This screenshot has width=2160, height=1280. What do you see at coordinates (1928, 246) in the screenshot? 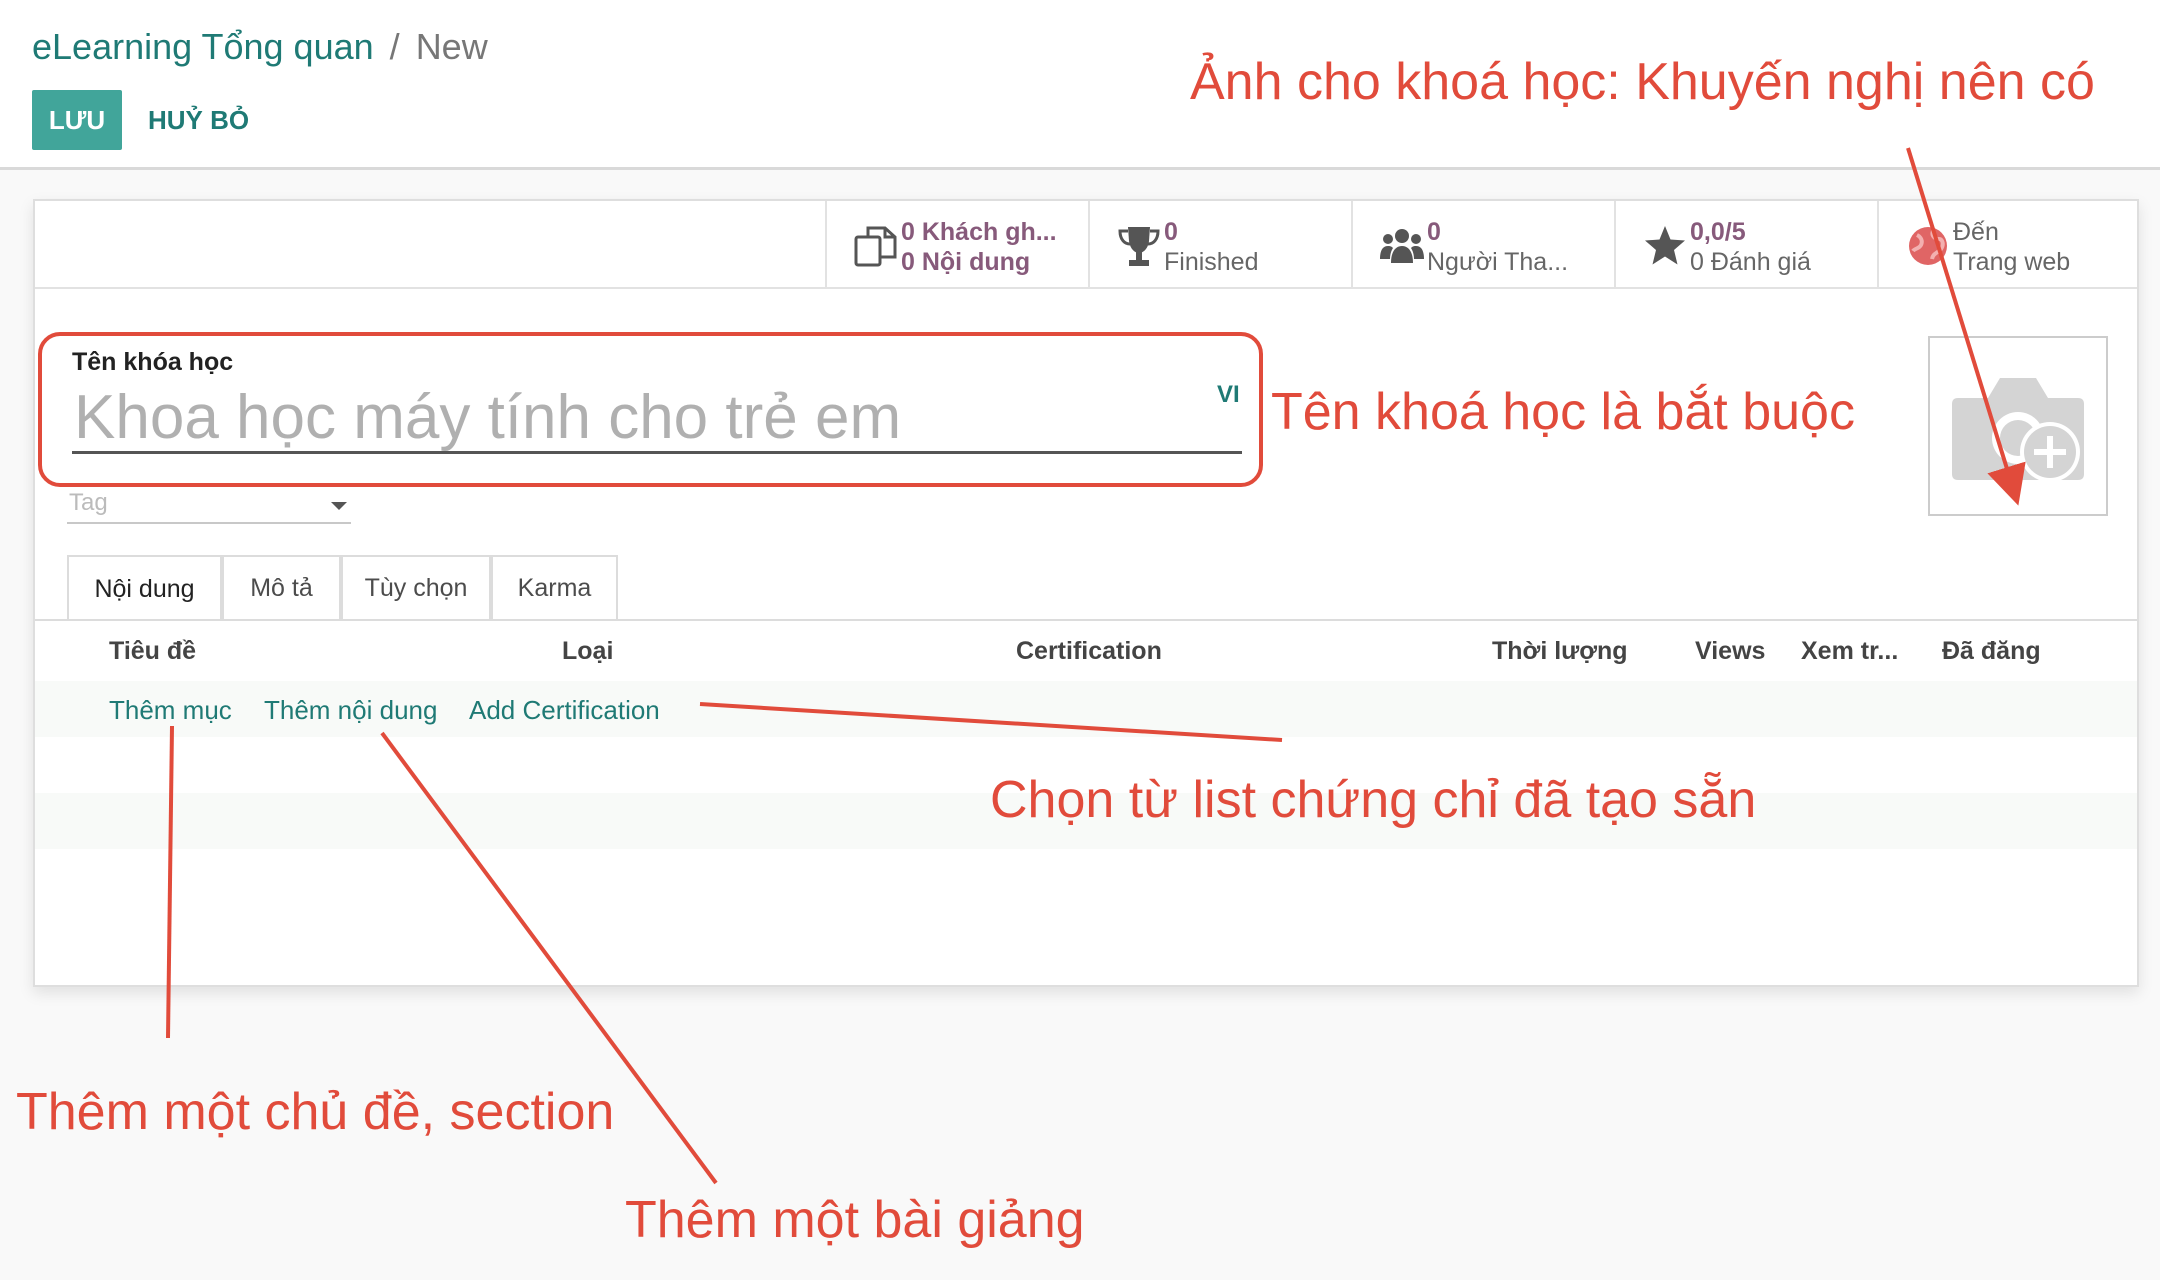
I see `globe-icon` at bounding box center [1928, 246].